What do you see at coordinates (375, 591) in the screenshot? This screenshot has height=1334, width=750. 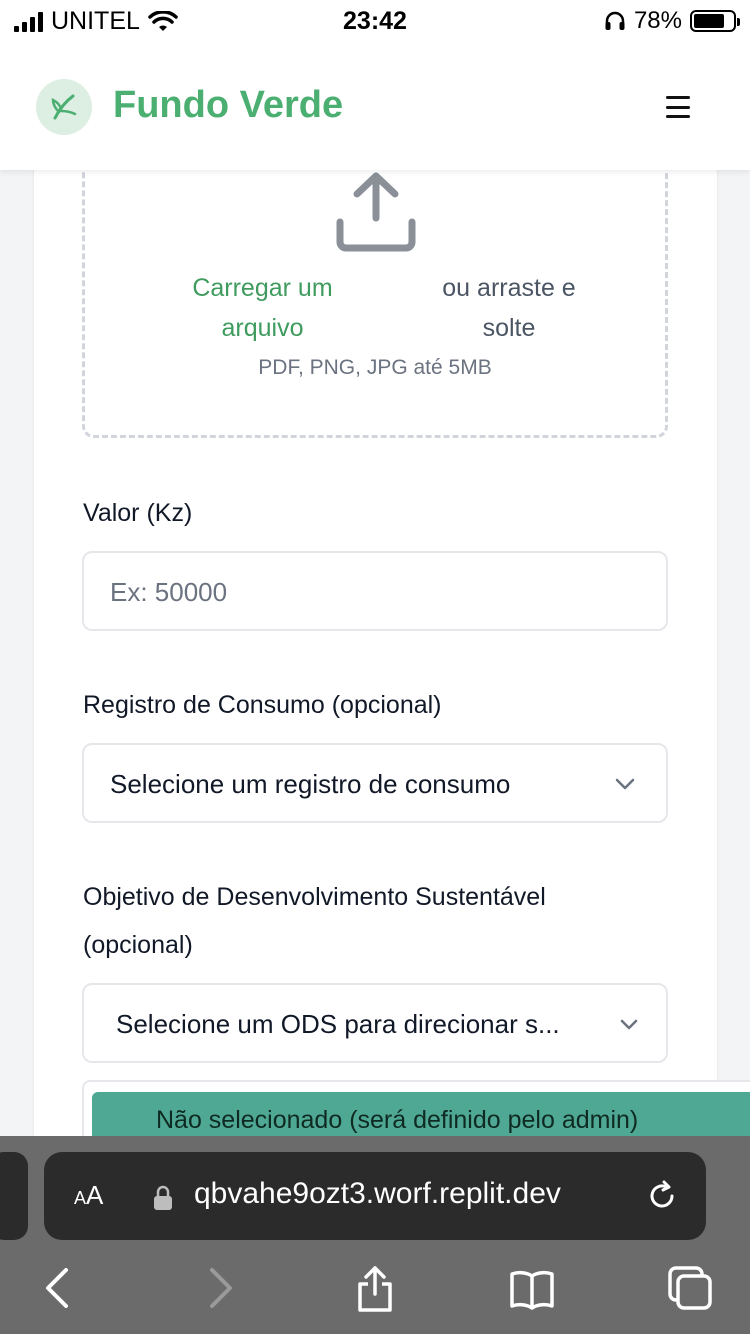 I see `valor-input: Ex: 50000` at bounding box center [375, 591].